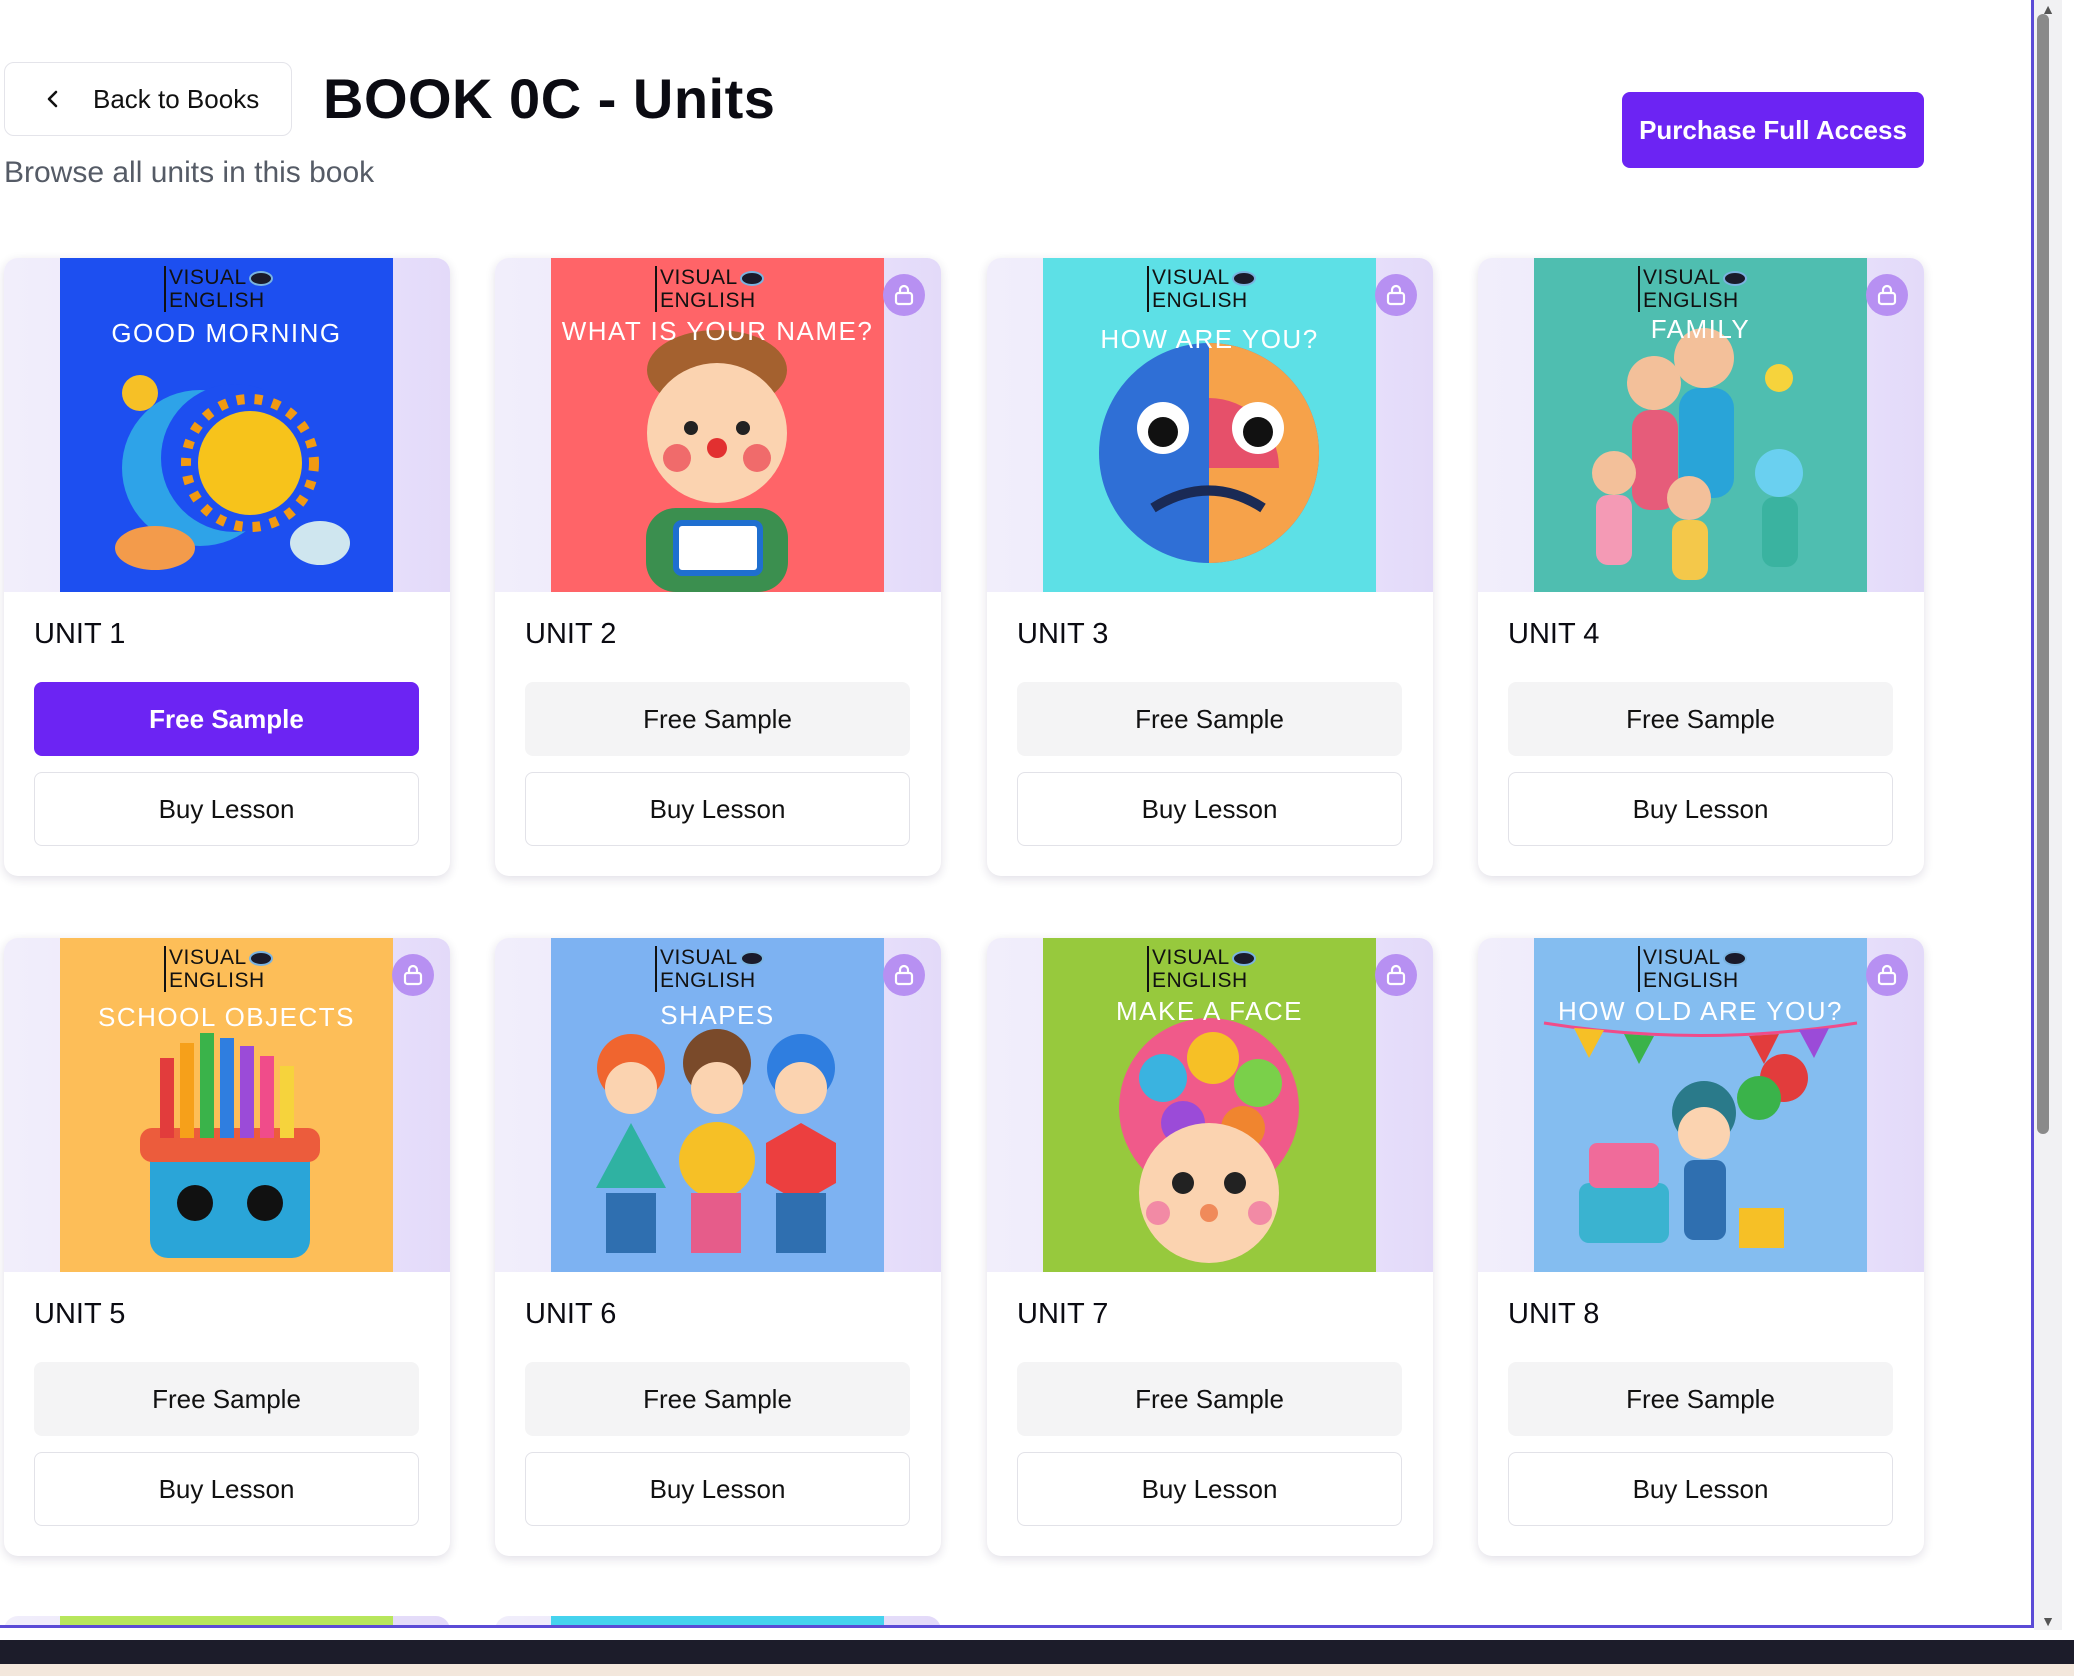 The height and width of the screenshot is (1676, 2074). Describe the element at coordinates (1700, 1011) in the screenshot. I see `cover-title: HOW OLD ARE YOU?` at that location.